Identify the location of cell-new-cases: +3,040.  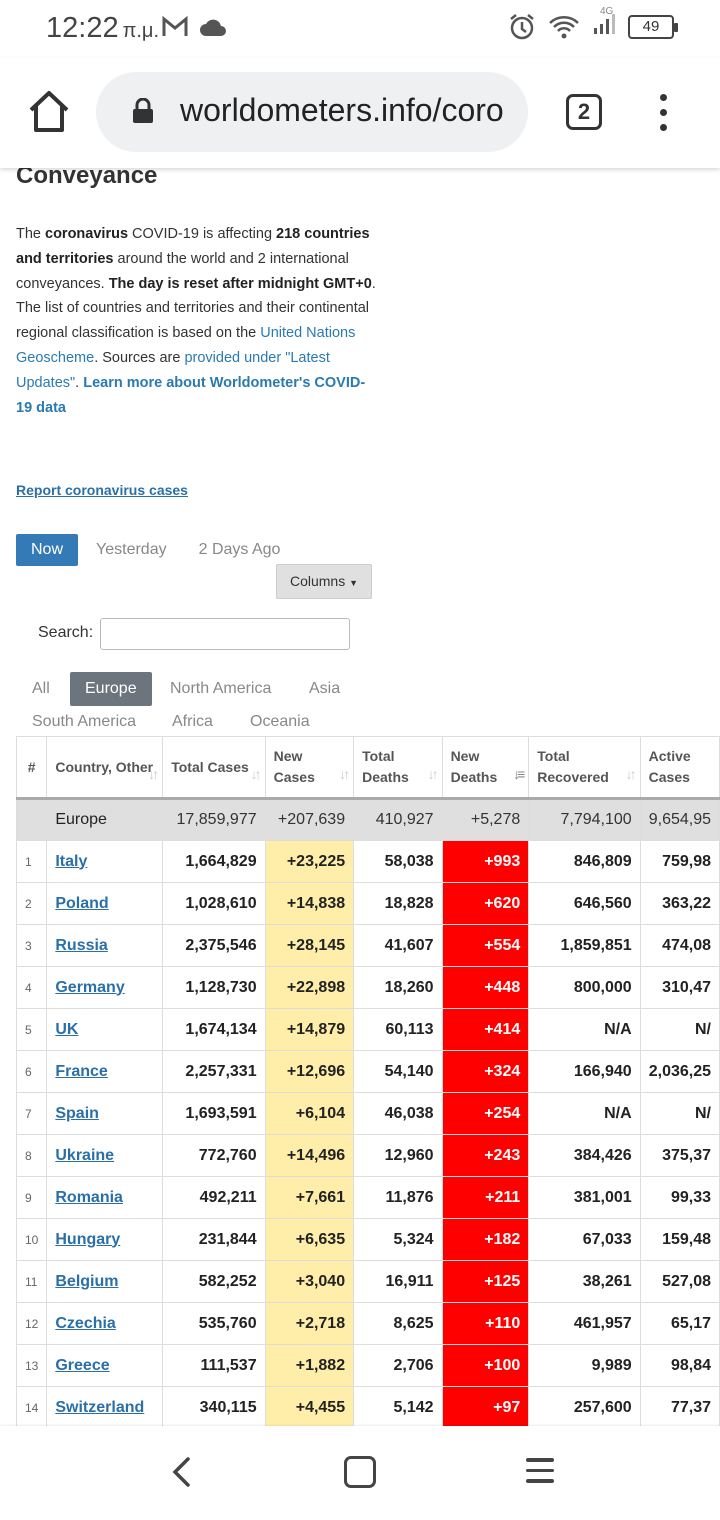
(309, 1281).